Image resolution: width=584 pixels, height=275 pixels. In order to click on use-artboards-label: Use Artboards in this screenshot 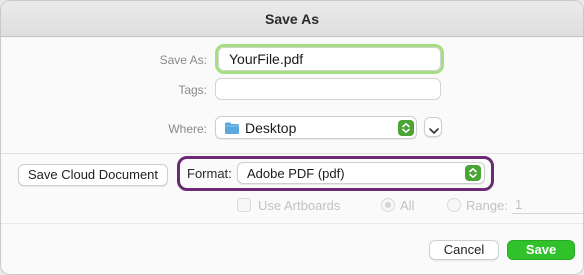, I will do `click(299, 205)`.